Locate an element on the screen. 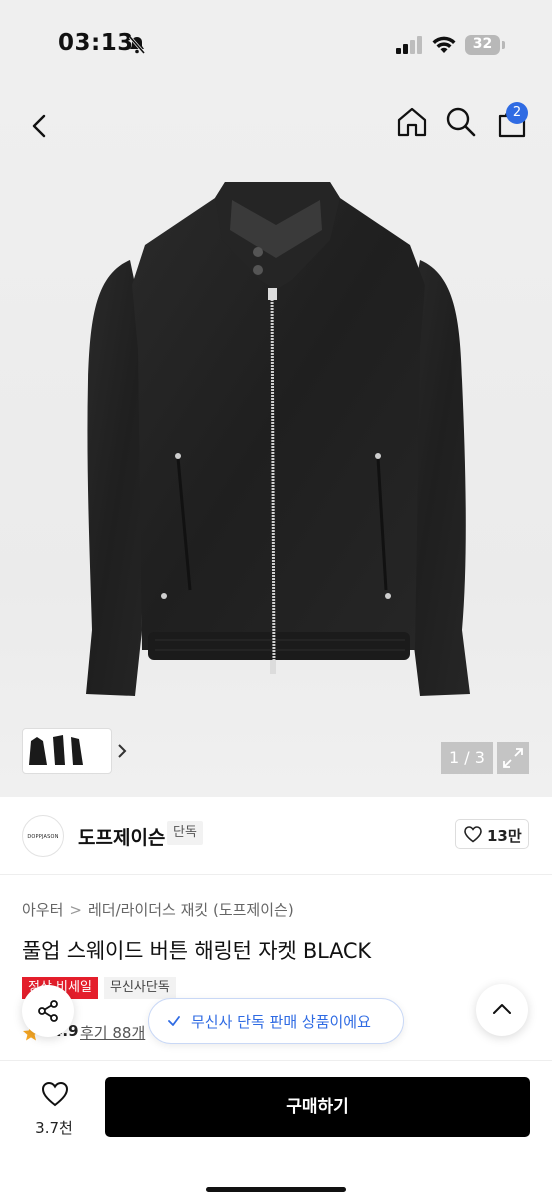  breadcrumb-subcategory: 레더/라이더스 재킷 (도프제이슨) is located at coordinates (191, 910).